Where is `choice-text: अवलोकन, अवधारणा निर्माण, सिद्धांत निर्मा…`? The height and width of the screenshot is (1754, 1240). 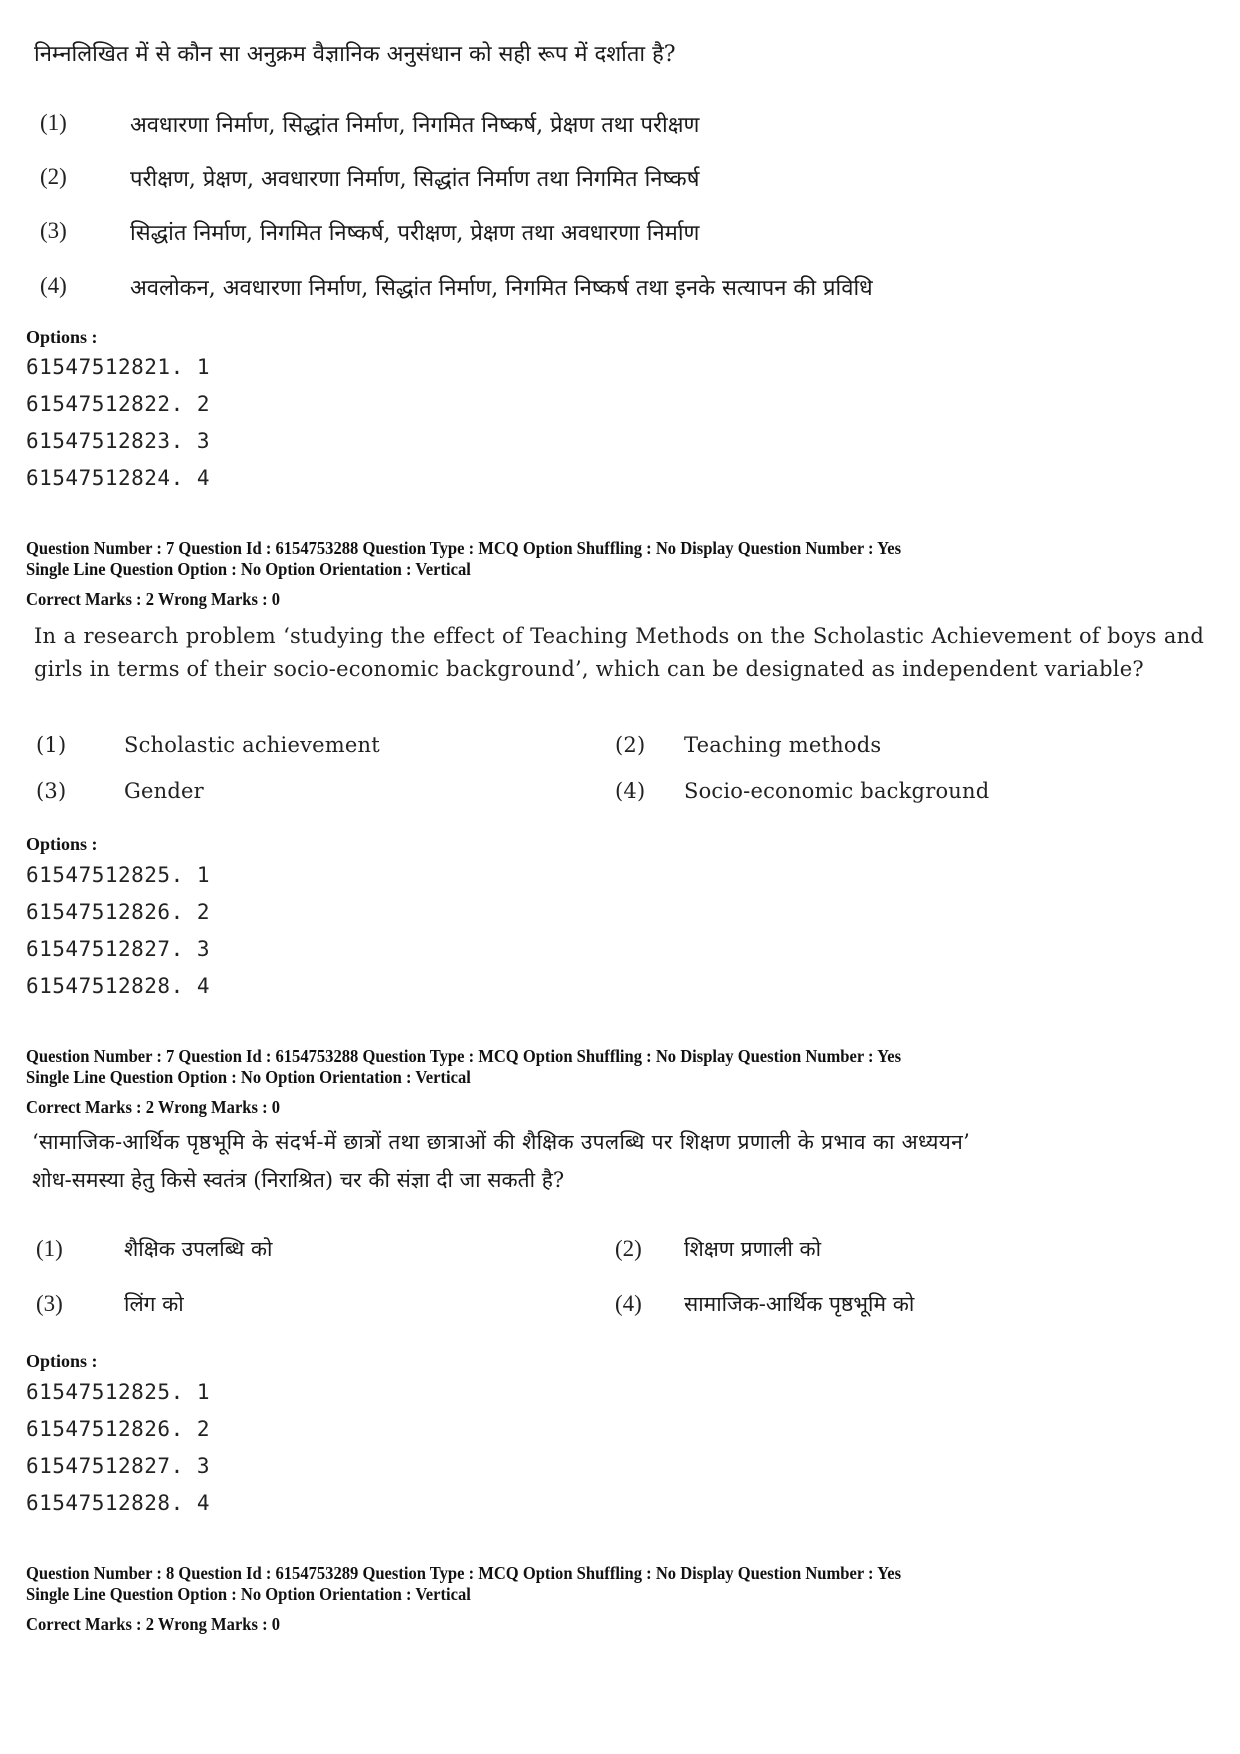 choice-text: अवलोकन, अवधारणा निर्माण, सिद्धांत निर्मा… is located at coordinates (501, 288).